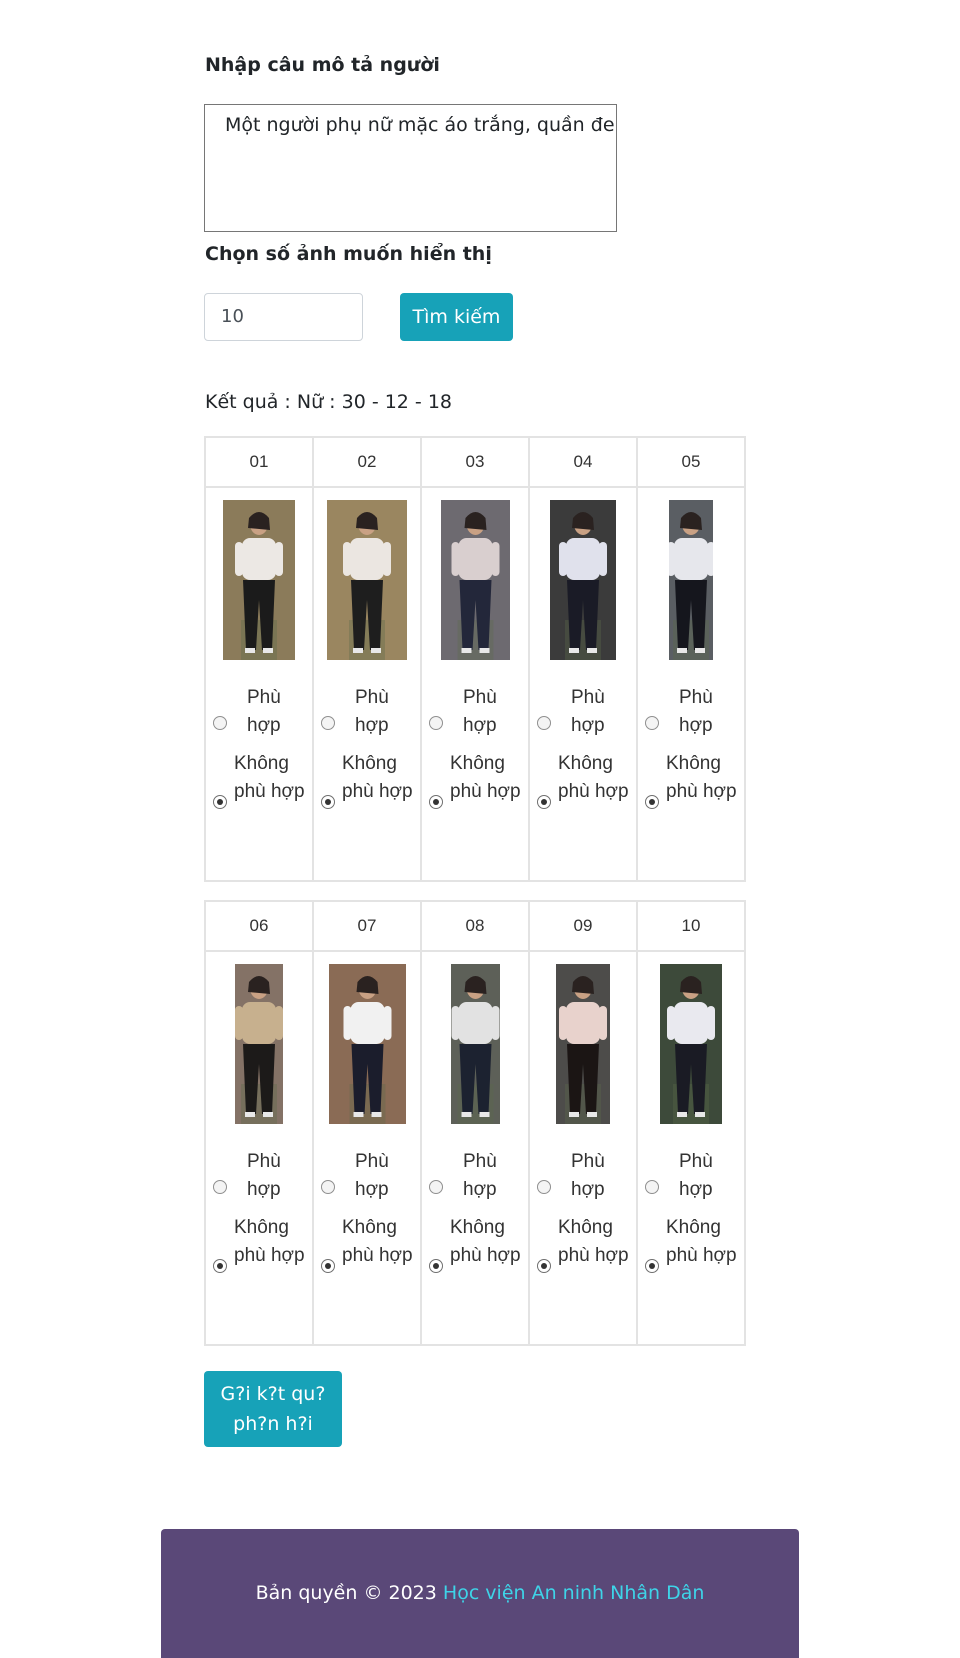 The image size is (960, 1658). Describe the element at coordinates (283, 317) in the screenshot. I see `image-count-input: 10` at that location.